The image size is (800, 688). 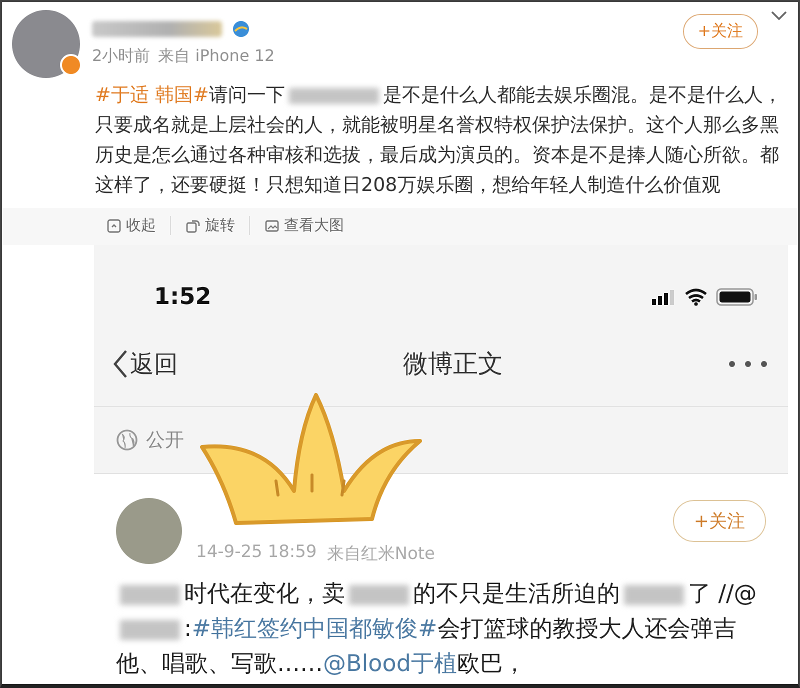 I want to click on mention-link: @Blood于植, so click(x=390, y=664).